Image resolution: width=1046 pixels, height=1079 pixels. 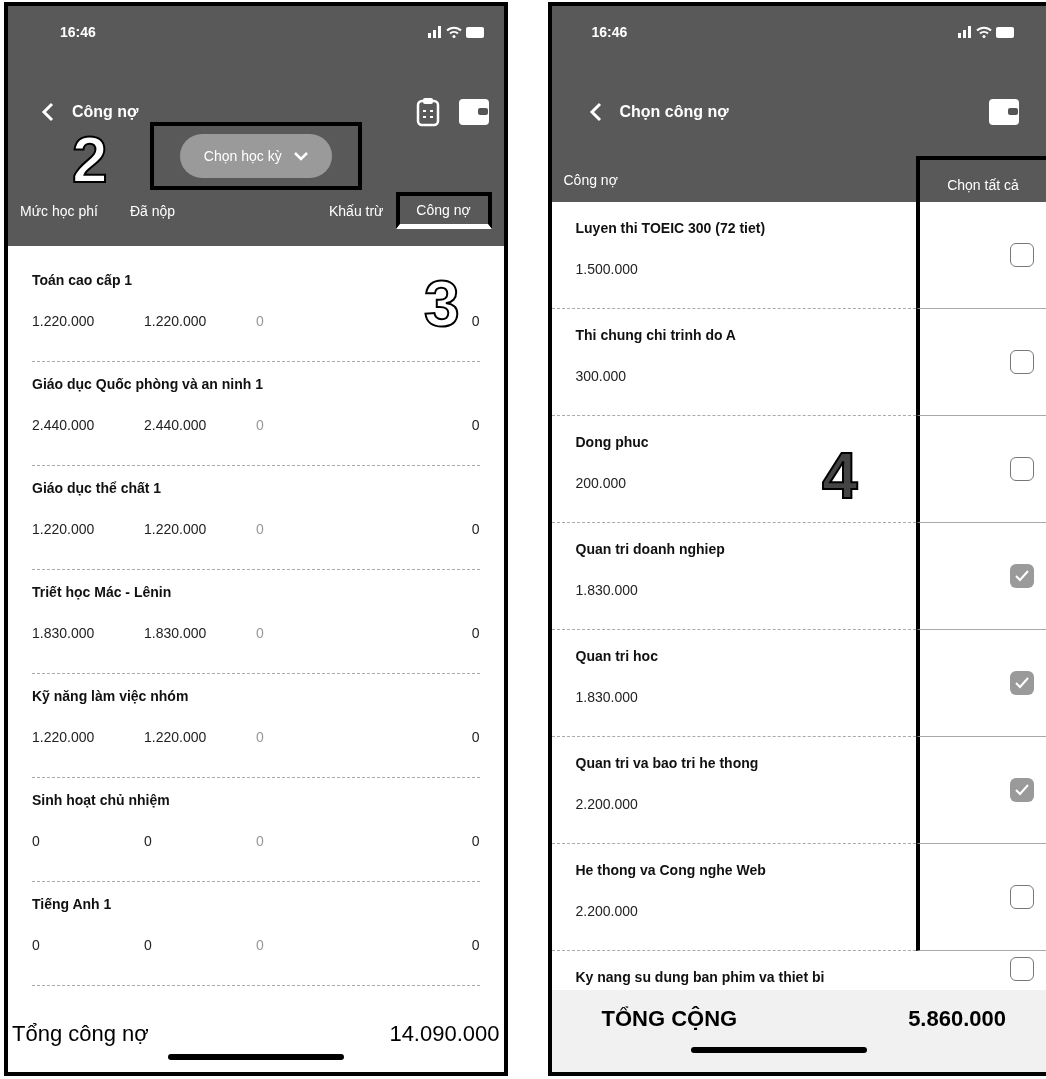 I want to click on column-header: Đã nộp, so click(x=153, y=211).